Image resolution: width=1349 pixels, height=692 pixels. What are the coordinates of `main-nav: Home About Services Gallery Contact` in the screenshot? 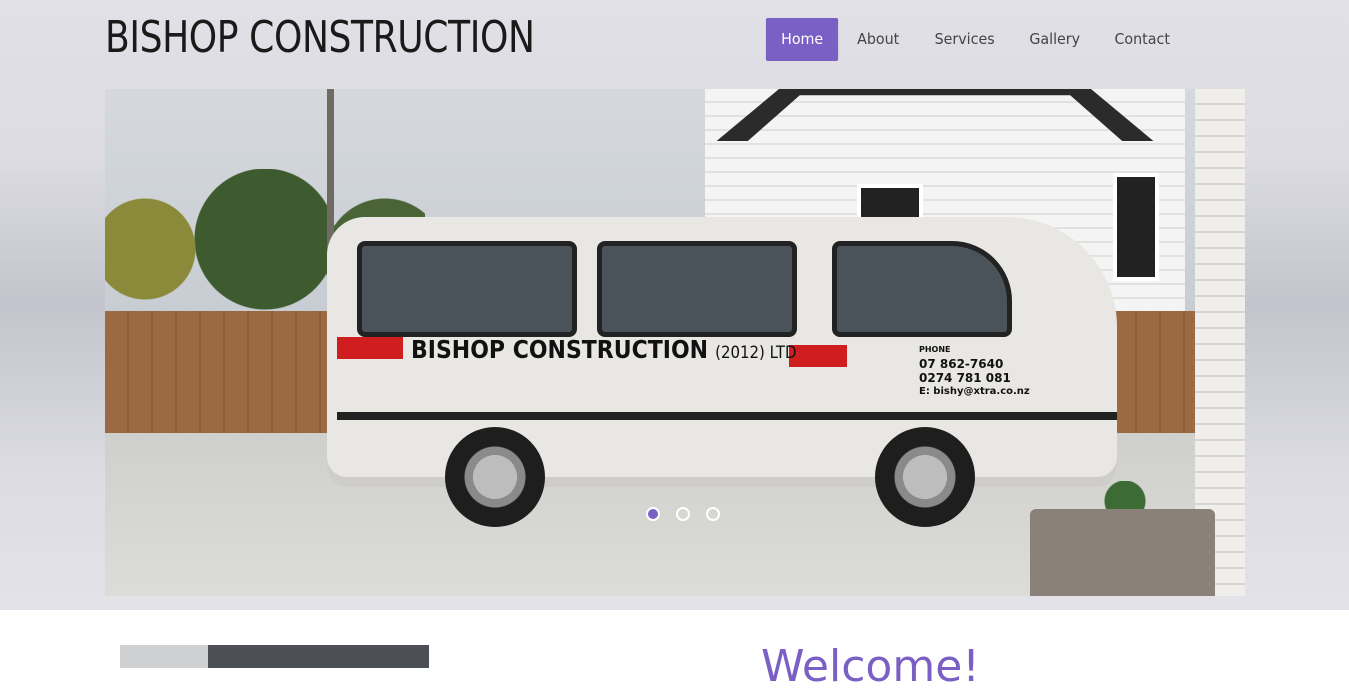 It's located at (976, 39).